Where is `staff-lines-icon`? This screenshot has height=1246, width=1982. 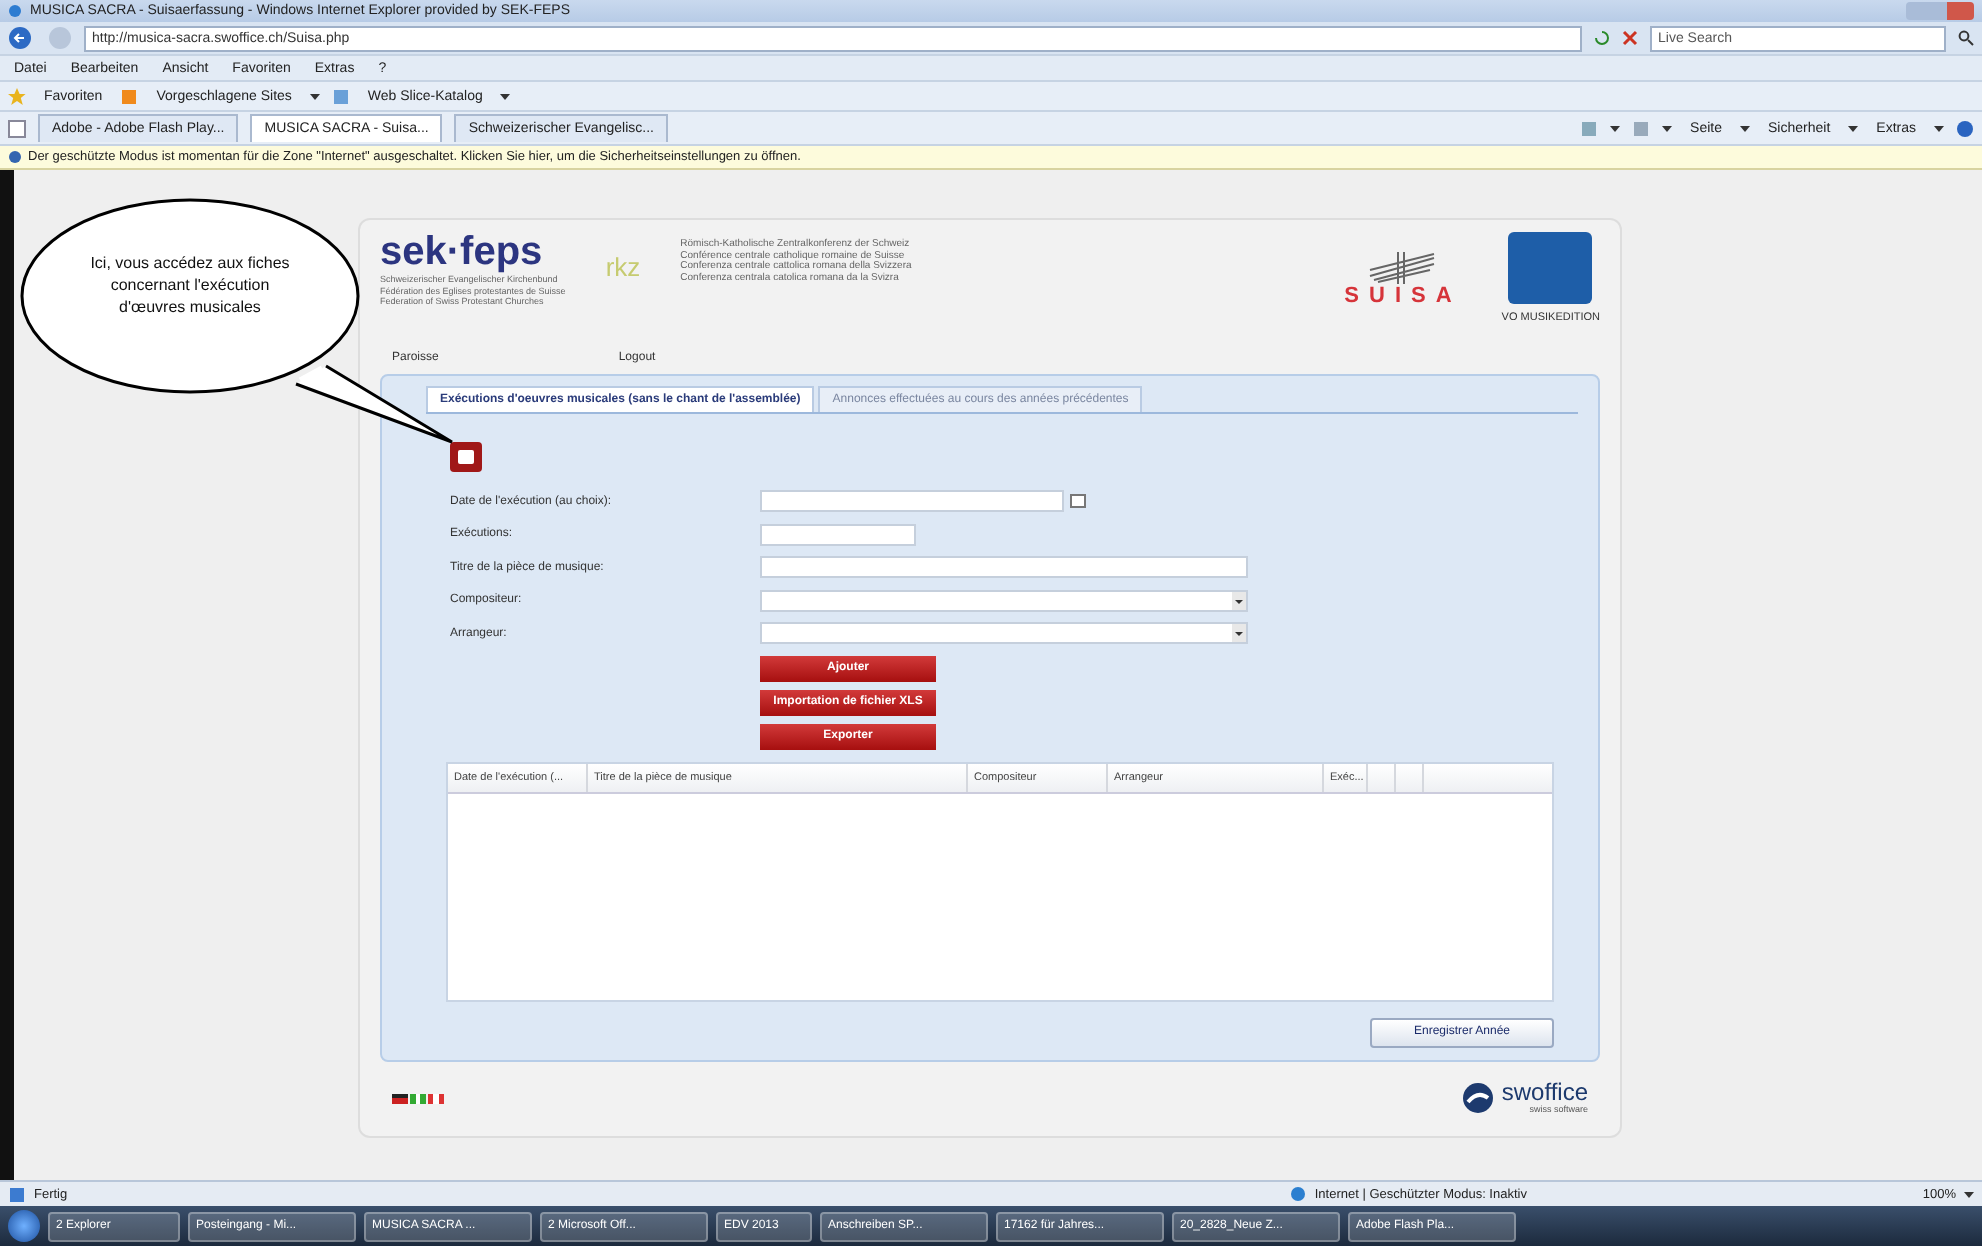 staff-lines-icon is located at coordinates (1402, 268).